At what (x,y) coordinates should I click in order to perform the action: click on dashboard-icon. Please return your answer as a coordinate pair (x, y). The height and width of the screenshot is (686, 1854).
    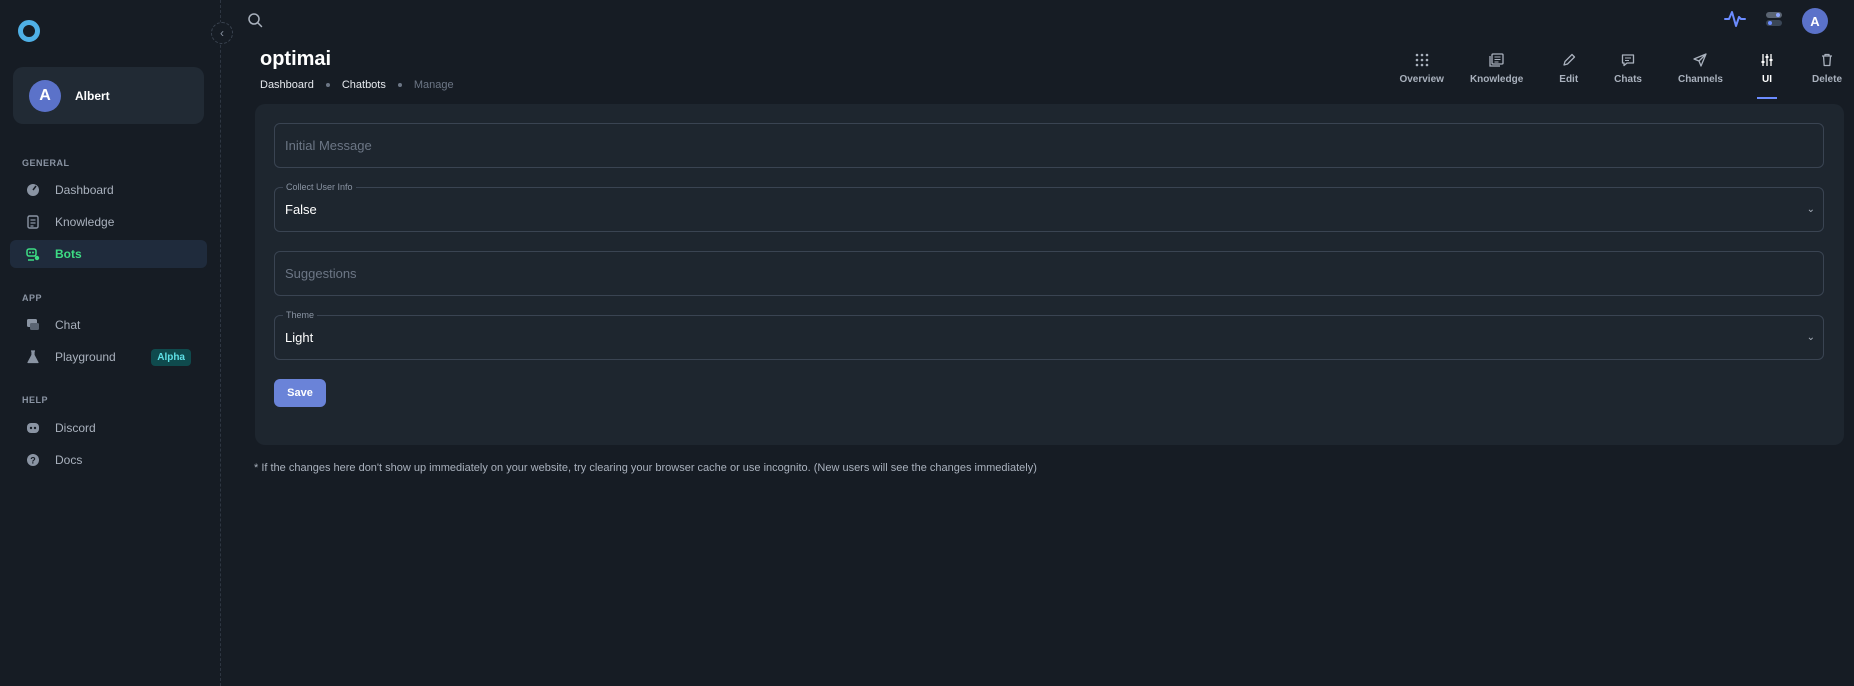
    Looking at the image, I should click on (33, 190).